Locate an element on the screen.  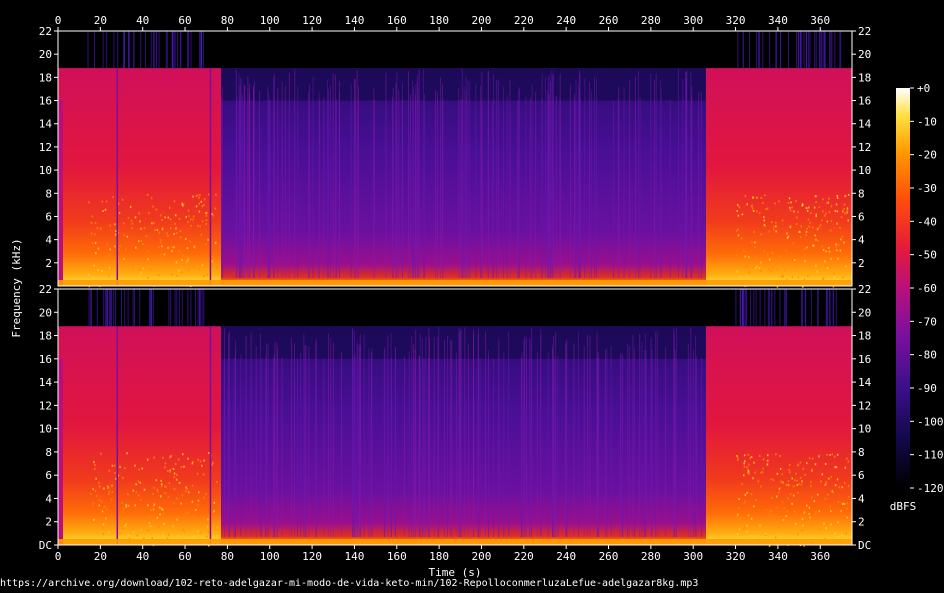
colorbar-tick-label: -80 is located at coordinates (927, 355).